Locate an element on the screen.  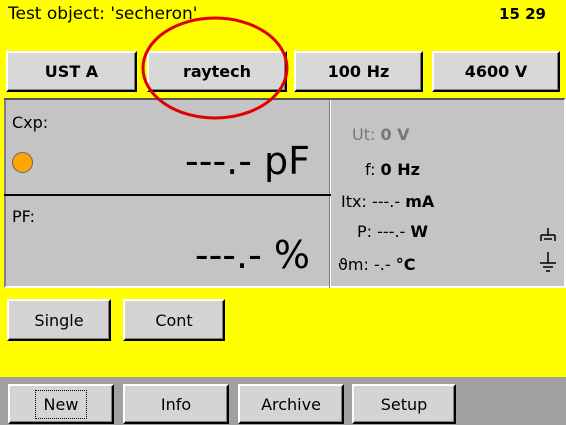
cxp-label: Cxp: is located at coordinates (30, 122).